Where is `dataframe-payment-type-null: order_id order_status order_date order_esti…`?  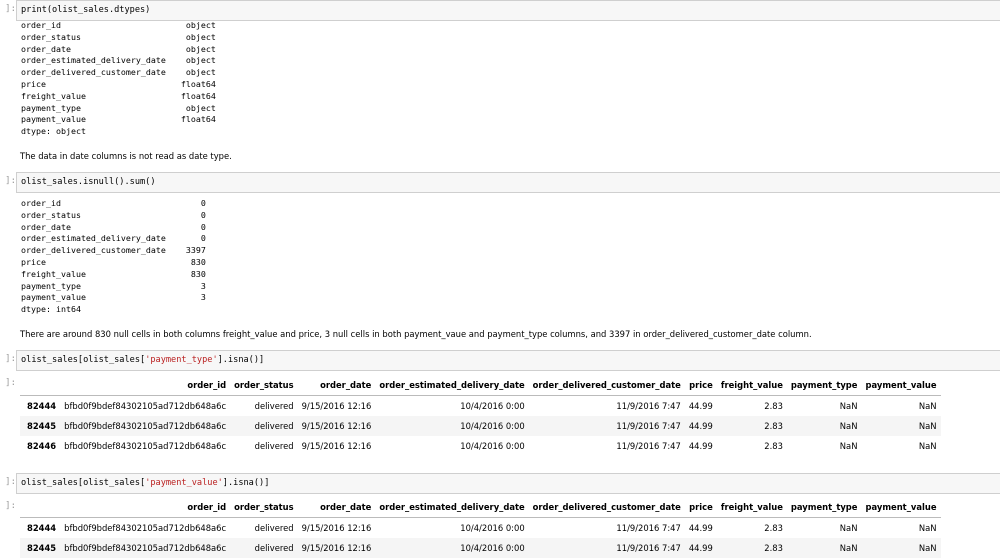 dataframe-payment-type-null: order_id order_status order_date order_esti… is located at coordinates (480, 416).